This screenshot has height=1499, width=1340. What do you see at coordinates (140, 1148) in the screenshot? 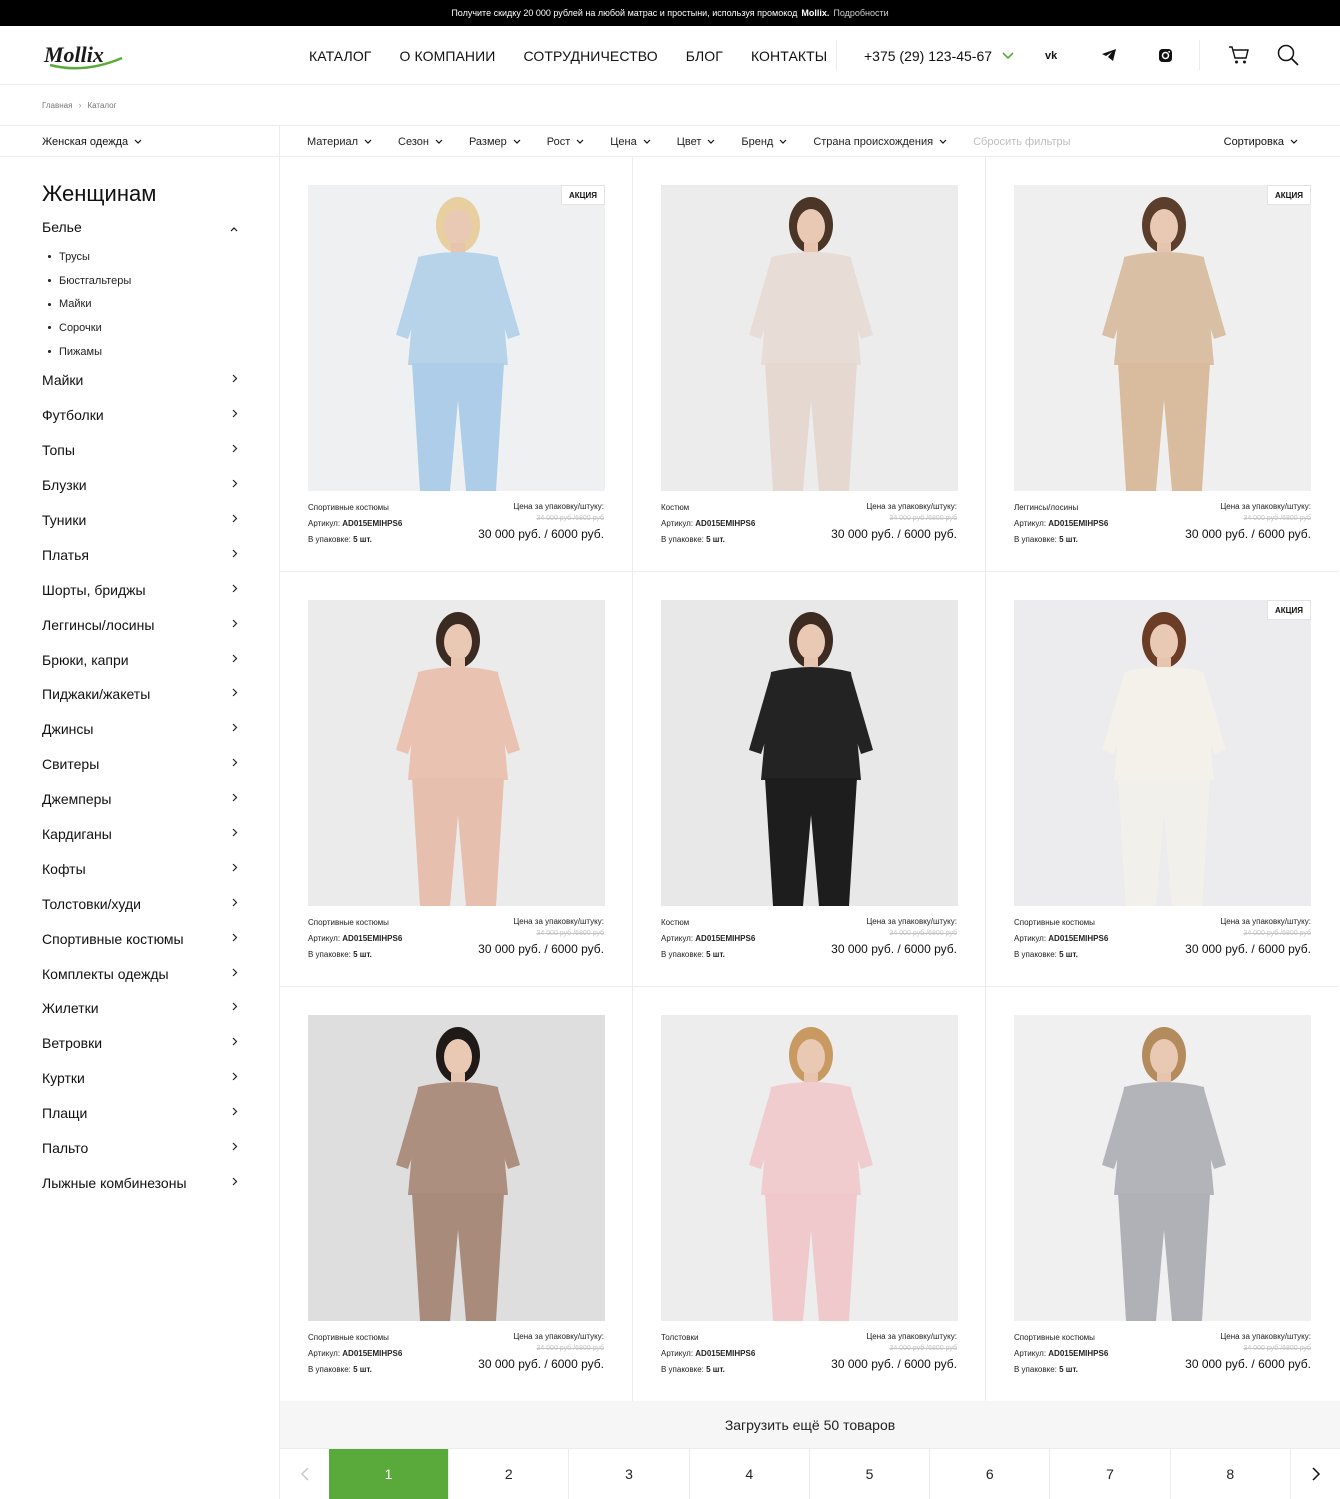
I see `sidebar-category-item: Пальто` at bounding box center [140, 1148].